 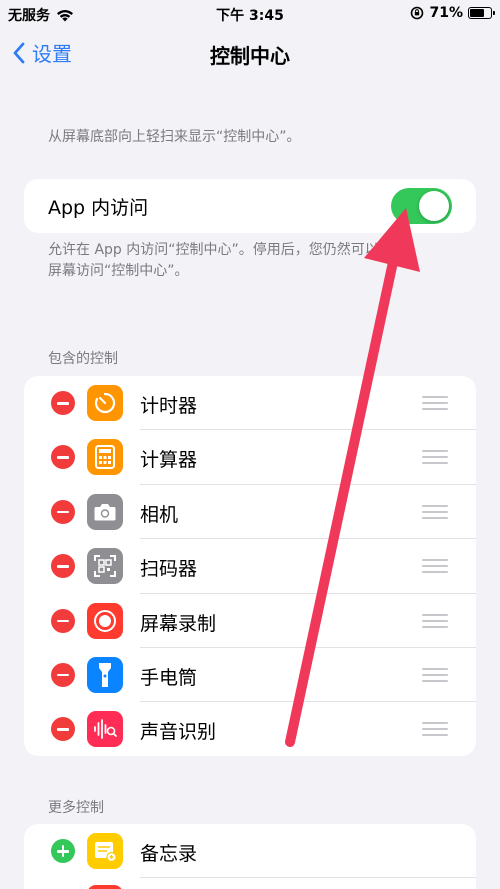 What do you see at coordinates (477, 13) in the screenshot?
I see `battery-level` at bounding box center [477, 13].